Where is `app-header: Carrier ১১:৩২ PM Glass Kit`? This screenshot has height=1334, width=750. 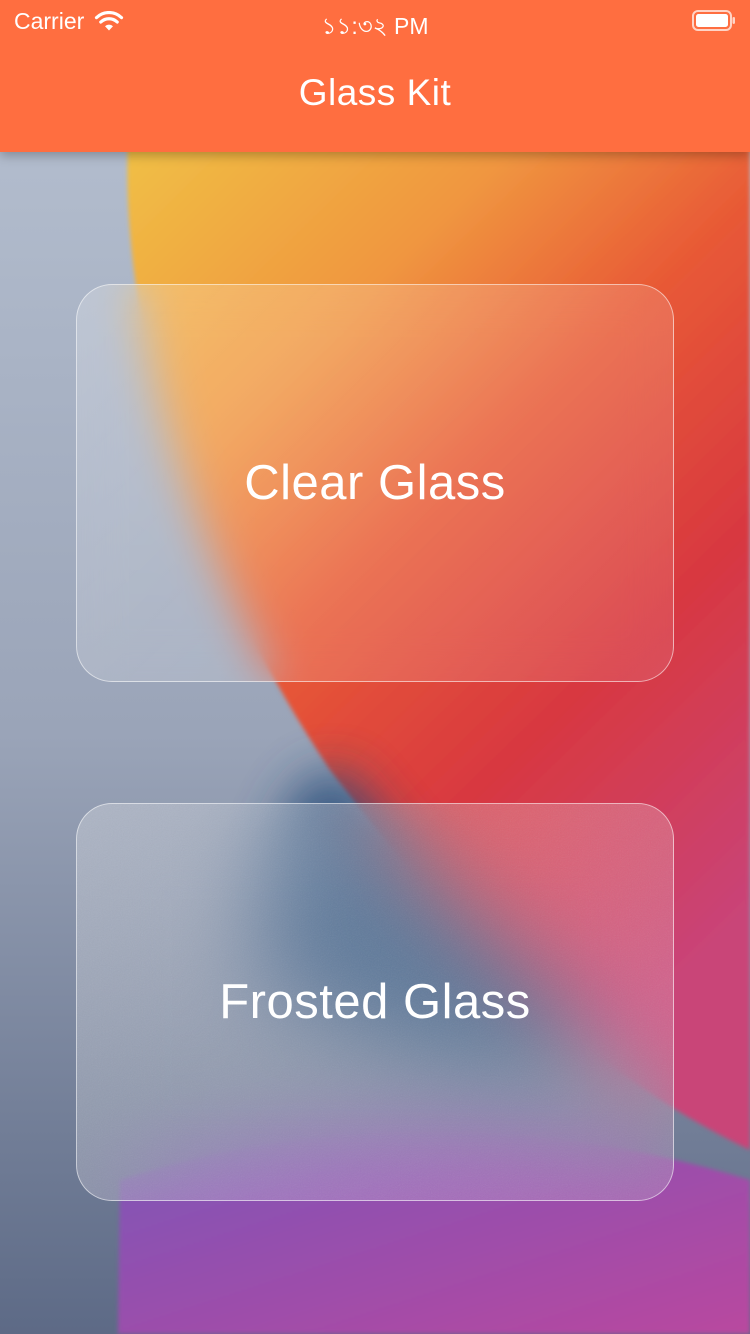 app-header: Carrier ১১:৩২ PM Glass Kit is located at coordinates (375, 76).